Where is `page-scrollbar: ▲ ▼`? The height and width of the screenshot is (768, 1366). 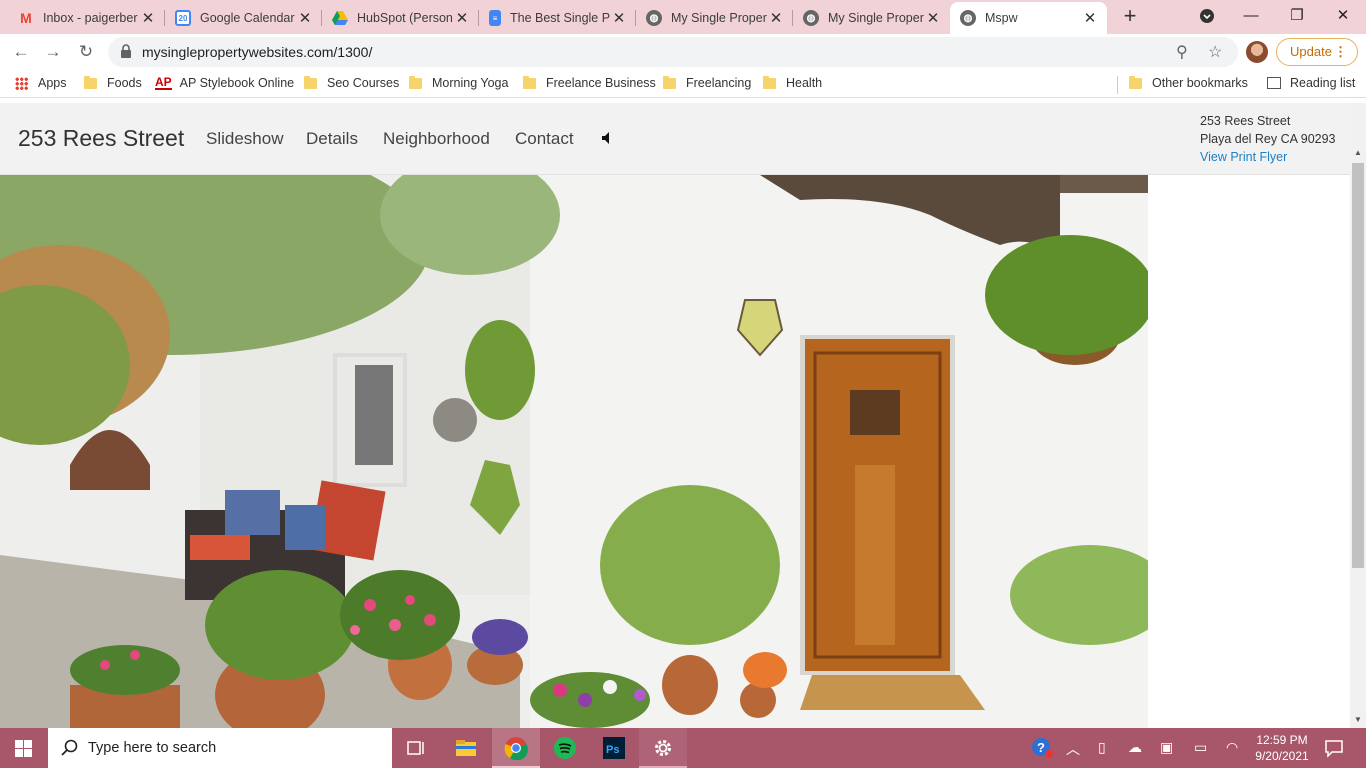
page-scrollbar: ▲ ▼ is located at coordinates (1358, 415).